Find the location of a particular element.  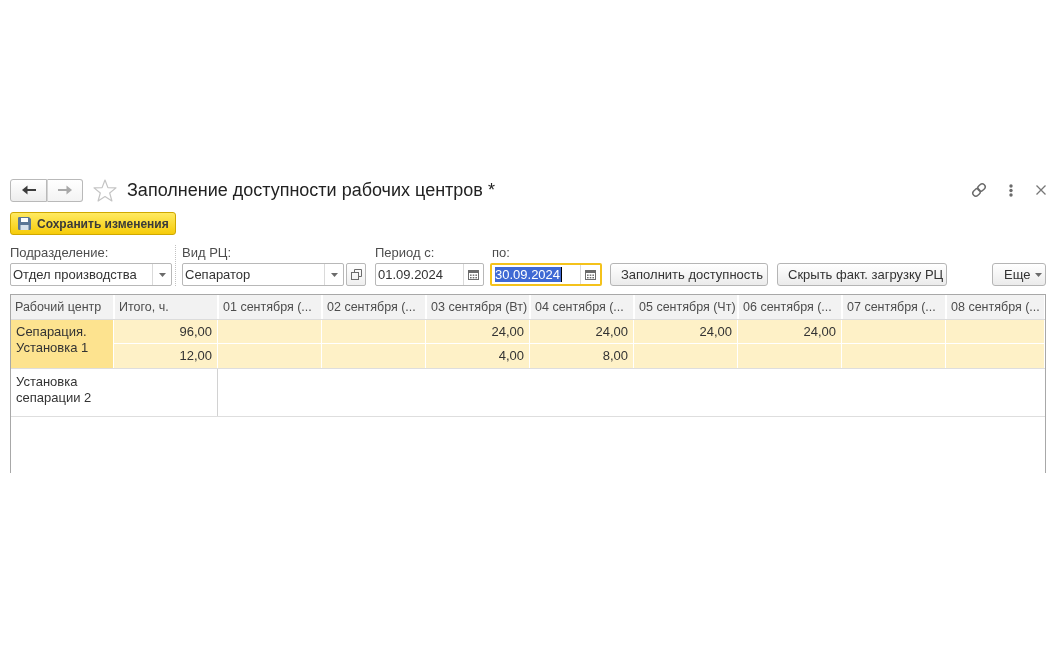

table-cell-text: Установка сепарации 2 is located at coordinates (54, 390).